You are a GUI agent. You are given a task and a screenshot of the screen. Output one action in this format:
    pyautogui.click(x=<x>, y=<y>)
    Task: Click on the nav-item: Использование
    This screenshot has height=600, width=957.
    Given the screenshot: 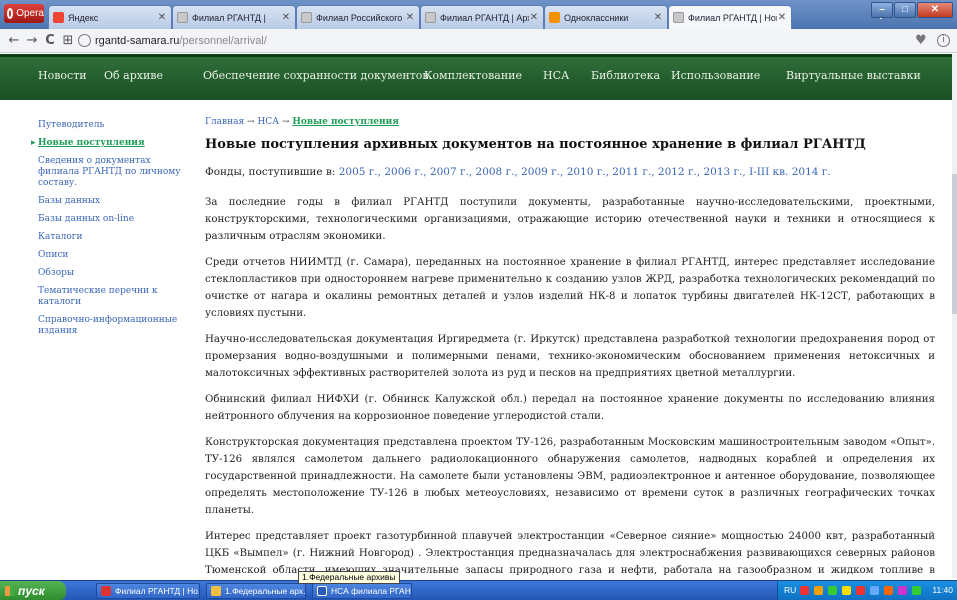 What is the action you would take?
    pyautogui.click(x=715, y=75)
    